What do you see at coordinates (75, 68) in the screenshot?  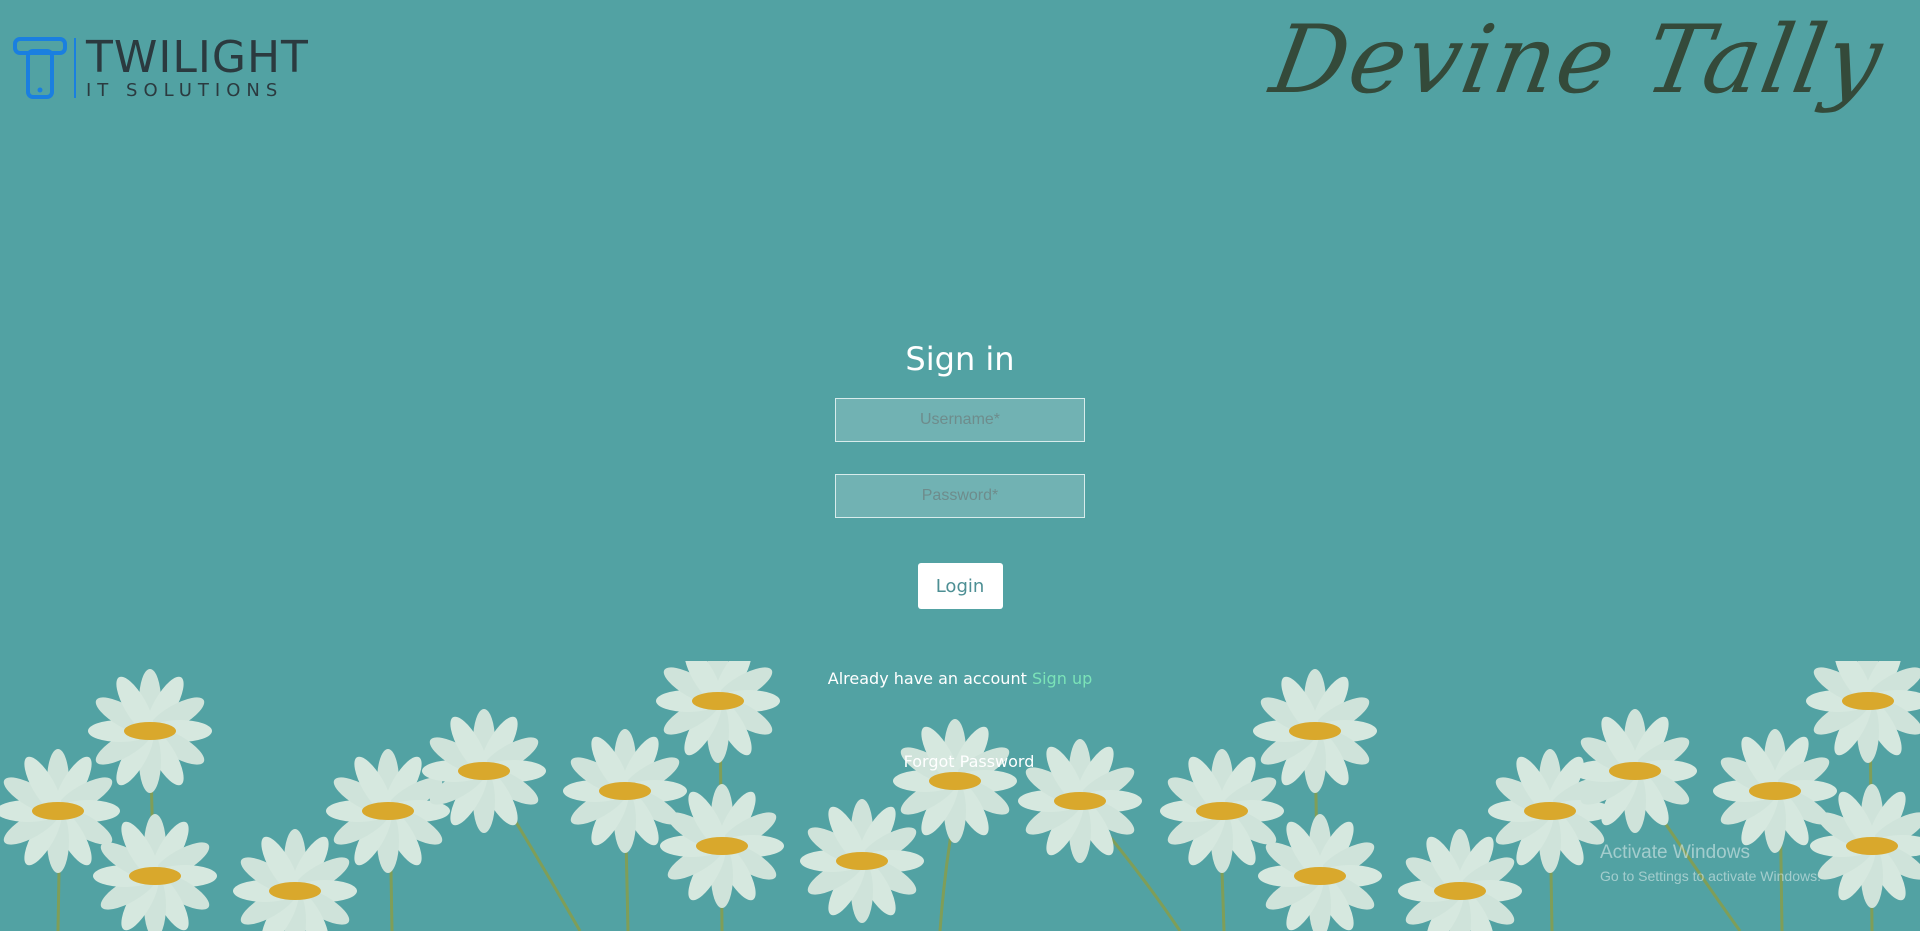 I see `logo-divider` at bounding box center [75, 68].